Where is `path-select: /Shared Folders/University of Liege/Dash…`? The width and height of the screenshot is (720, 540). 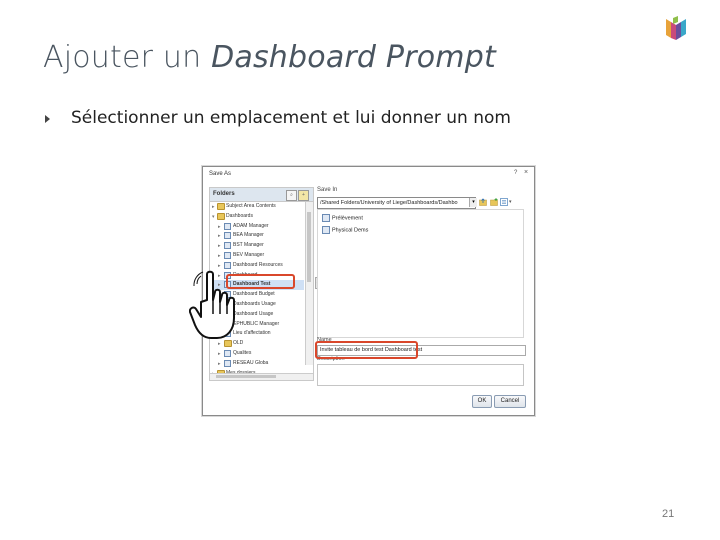
path-select: /Shared Folders/University of Liege/Dash… is located at coordinates (396, 203).